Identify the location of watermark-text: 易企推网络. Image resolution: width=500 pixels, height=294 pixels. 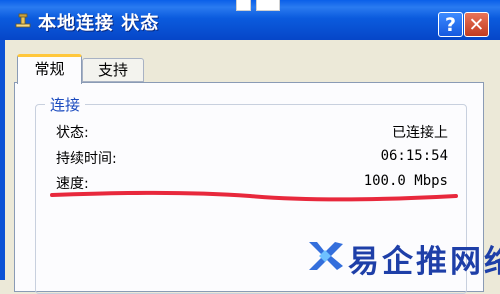
(424, 262).